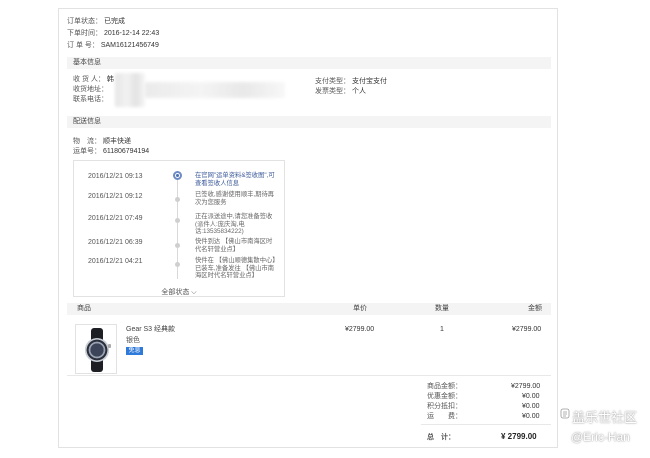 The width and height of the screenshot is (650, 458). I want to click on order-number-label: 订 单 号：, so click(83, 45).